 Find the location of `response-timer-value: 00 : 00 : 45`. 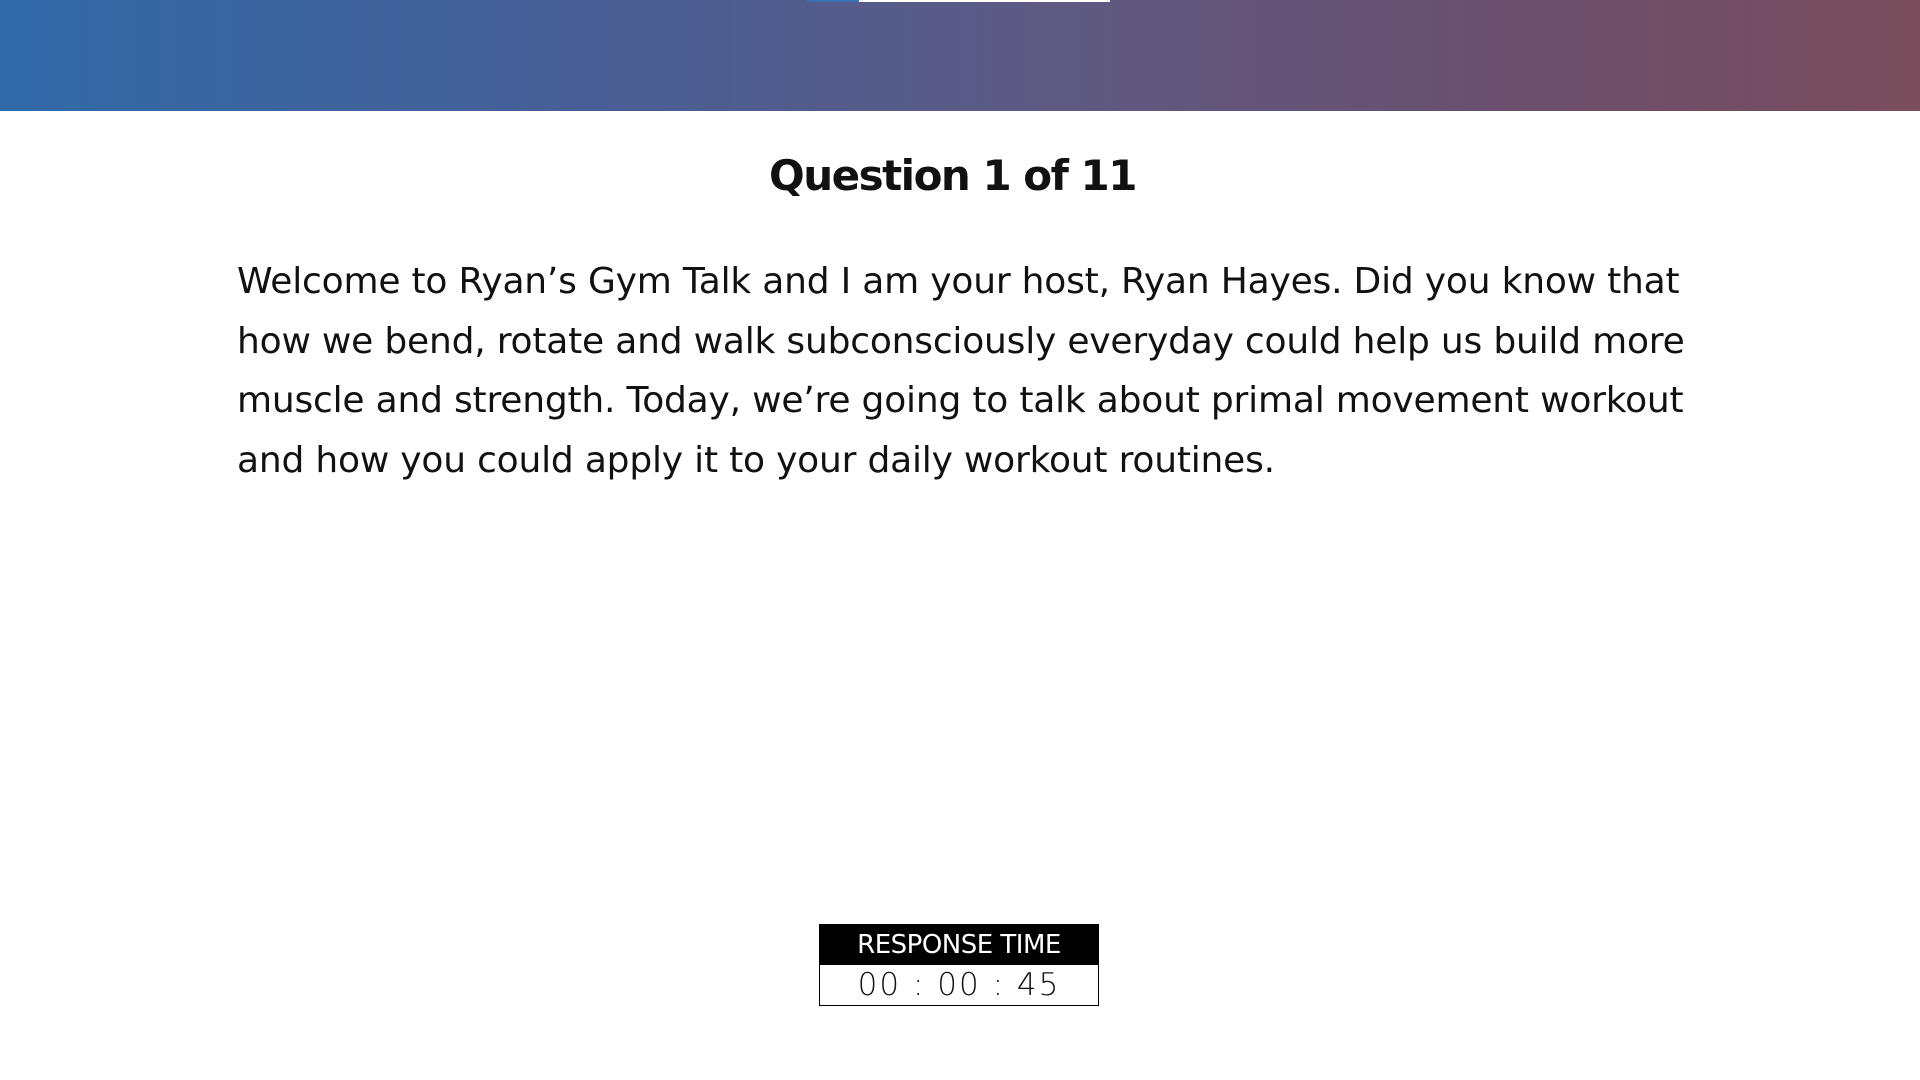

response-timer-value: 00 : 00 : 45 is located at coordinates (959, 985).